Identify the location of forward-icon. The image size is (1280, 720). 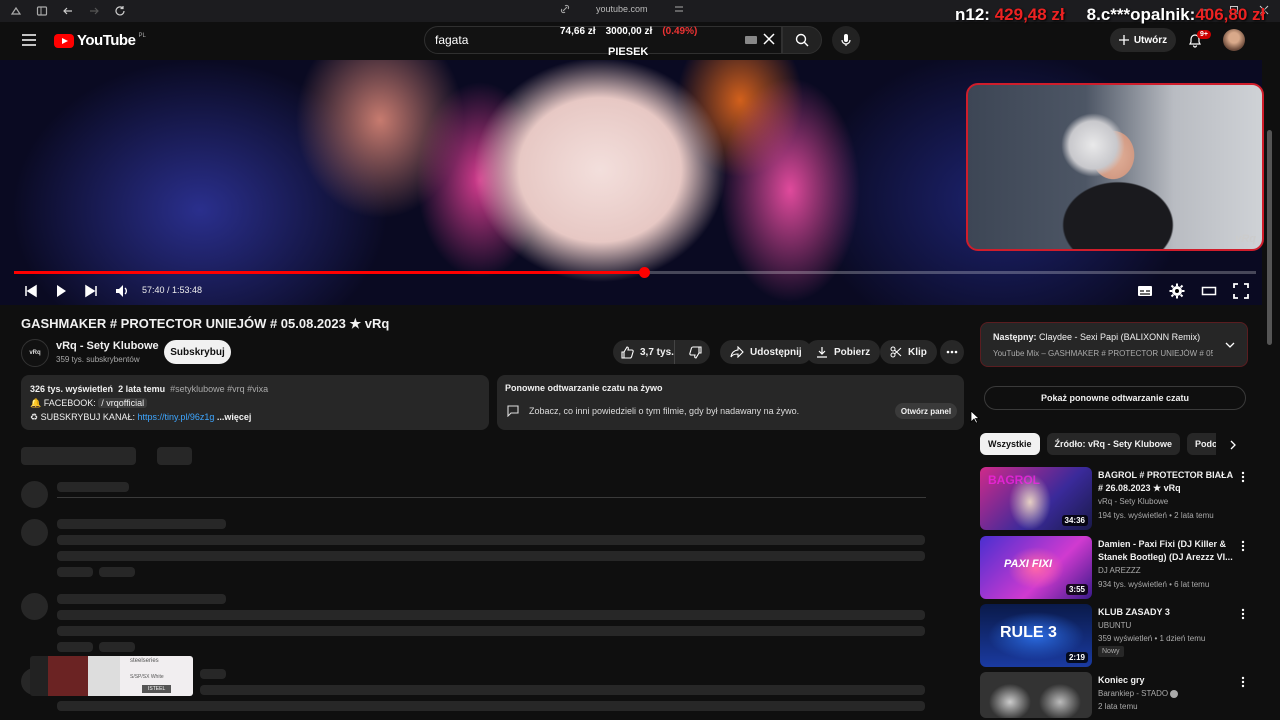
(94, 11).